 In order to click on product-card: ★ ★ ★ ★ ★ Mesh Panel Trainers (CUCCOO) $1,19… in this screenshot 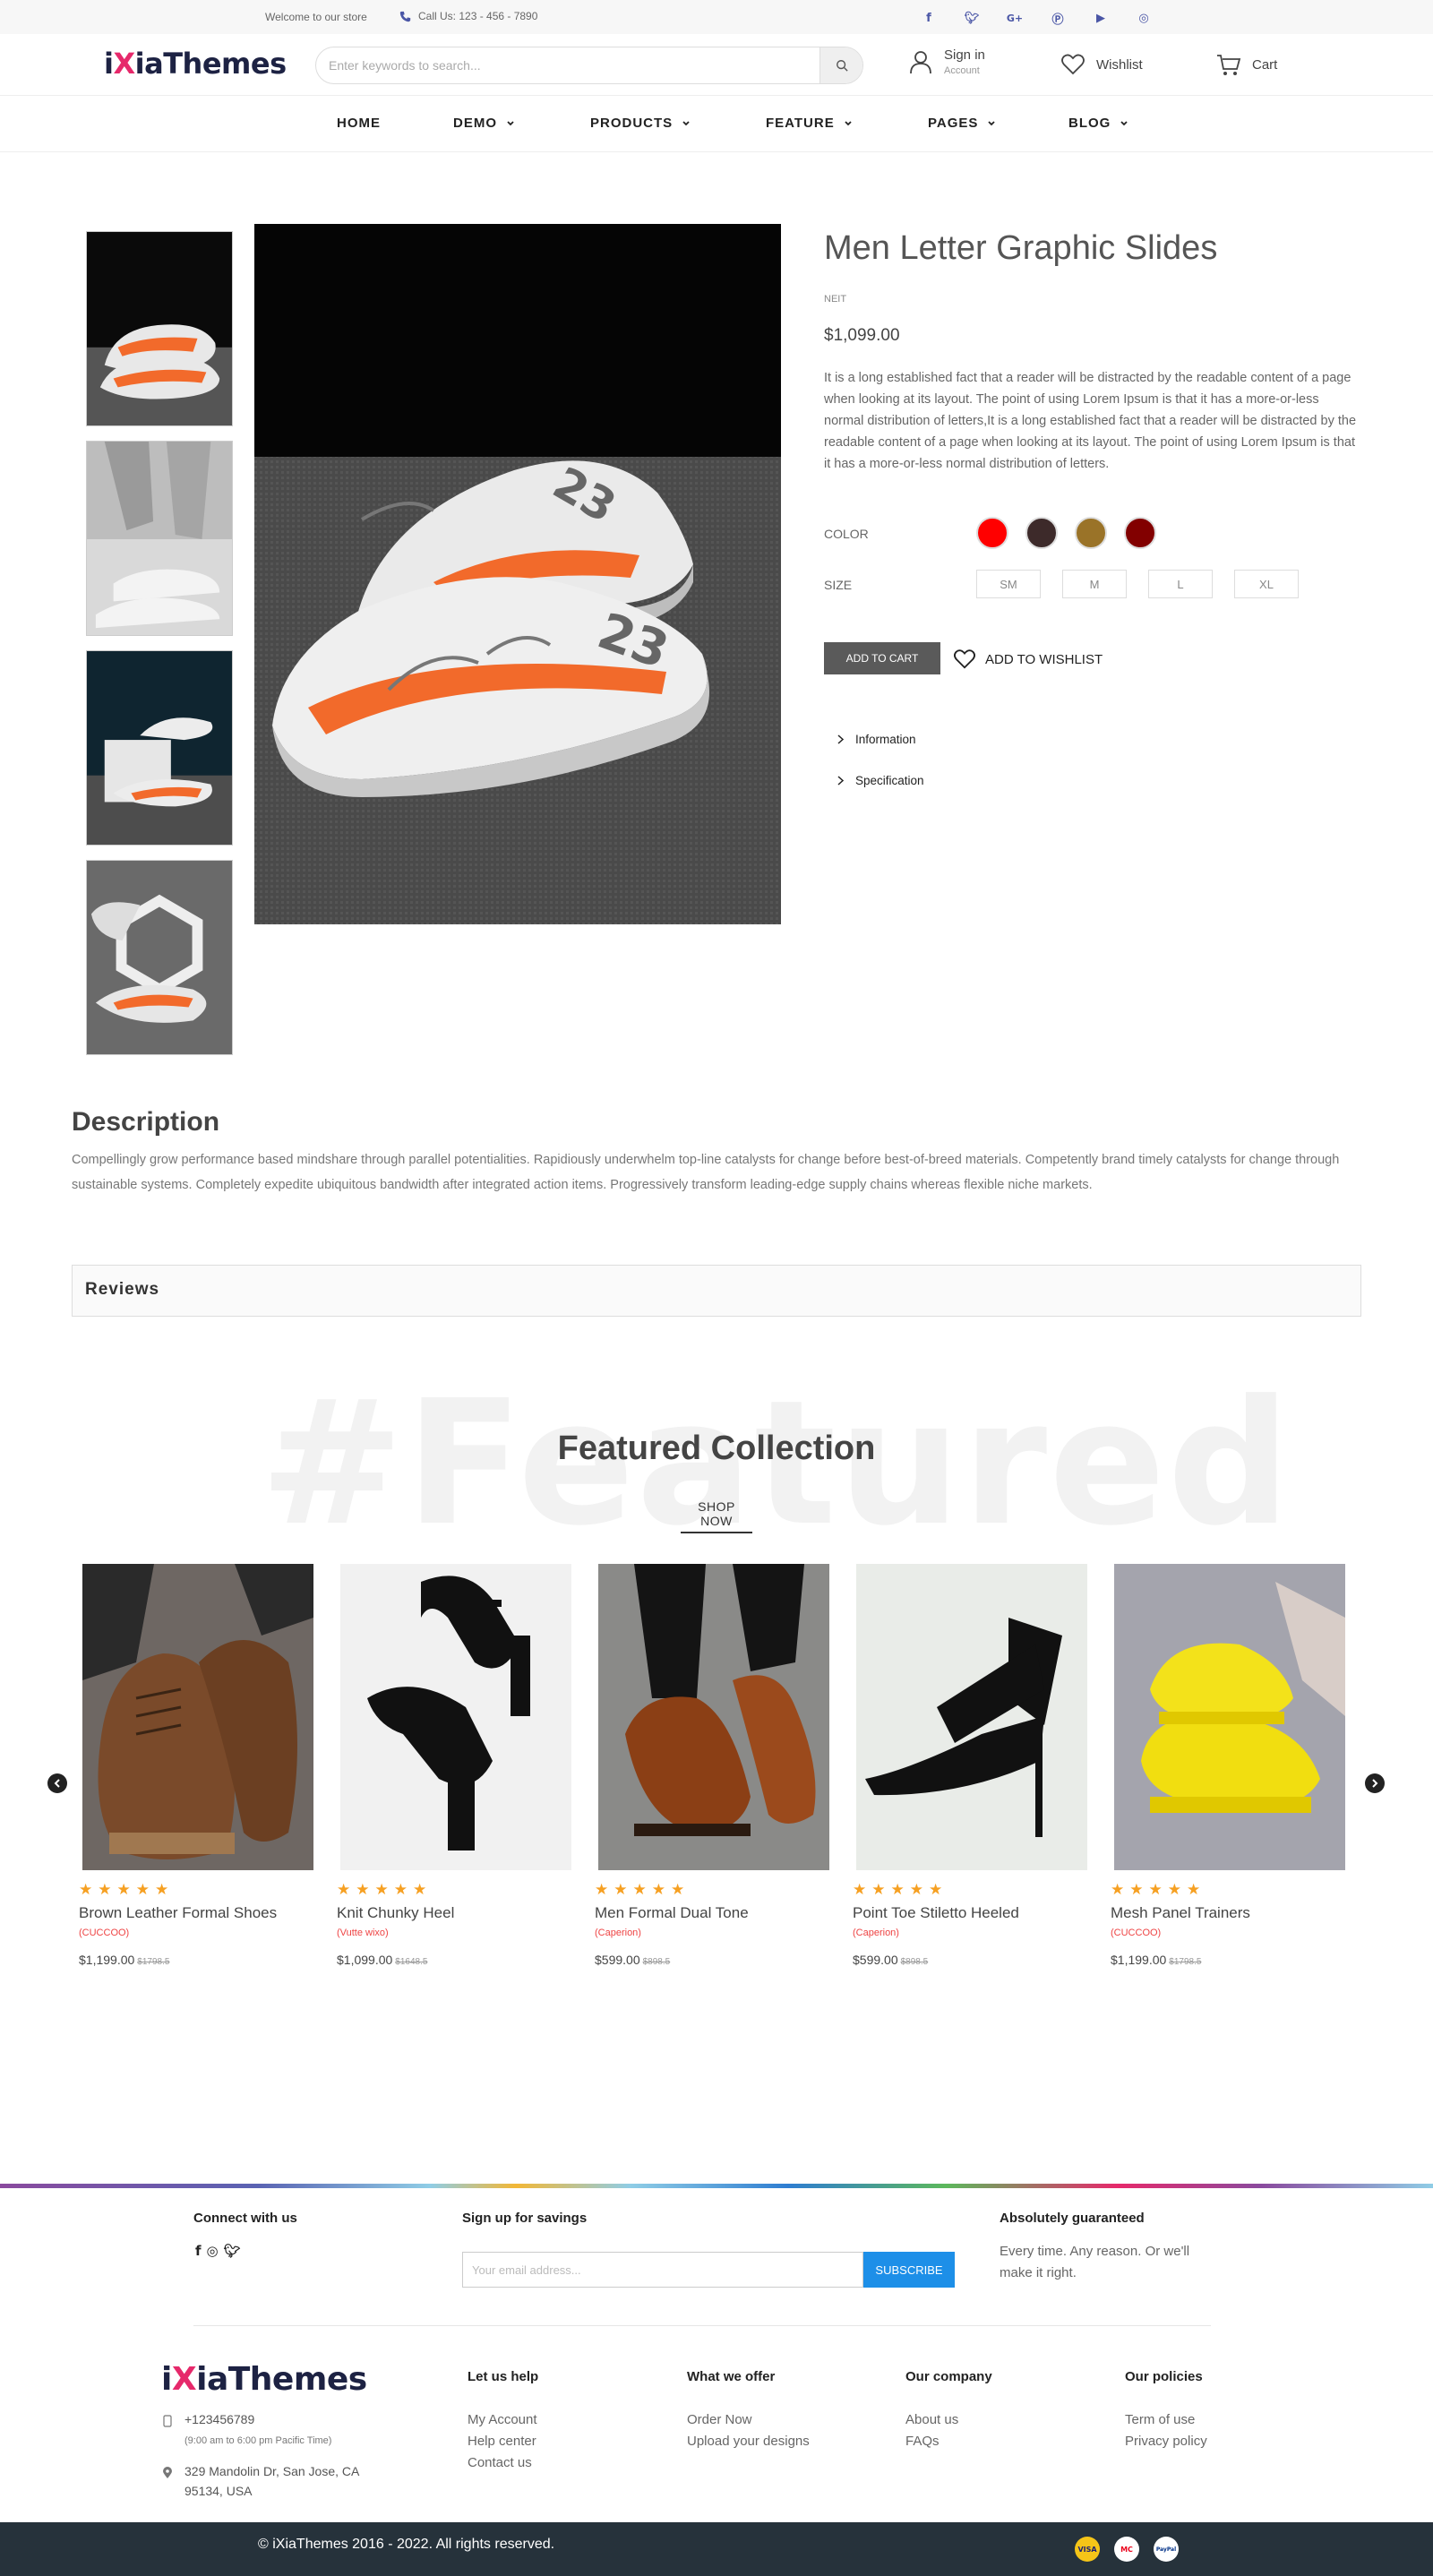, I will do `click(1228, 1765)`.